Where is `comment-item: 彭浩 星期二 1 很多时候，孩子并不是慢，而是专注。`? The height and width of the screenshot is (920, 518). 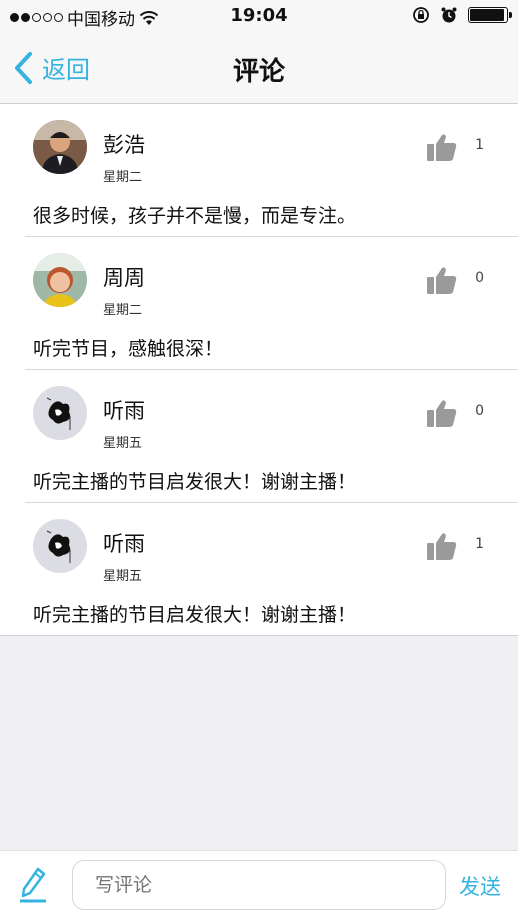
comment-item: 彭浩 星期二 1 很多时候，孩子并不是慢，而是专注。 is located at coordinates (271, 170).